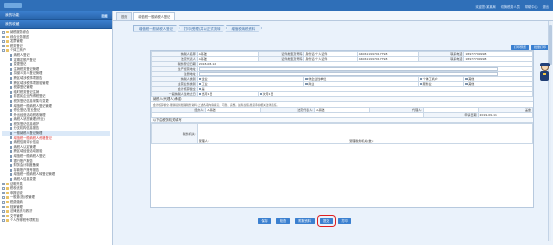 The height and width of the screenshot is (245, 553). I want to click on sidebar-item: 个人所得税专项附加, so click(56, 220).